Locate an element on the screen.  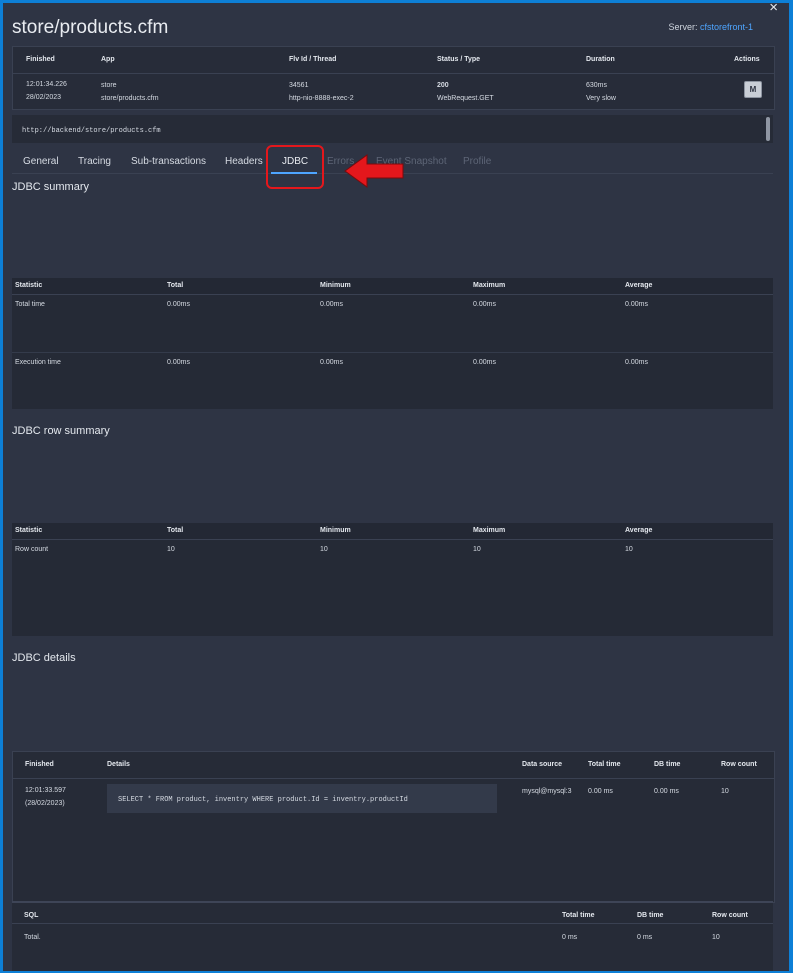
request-type: WebRequest.GET is located at coordinates (465, 98).